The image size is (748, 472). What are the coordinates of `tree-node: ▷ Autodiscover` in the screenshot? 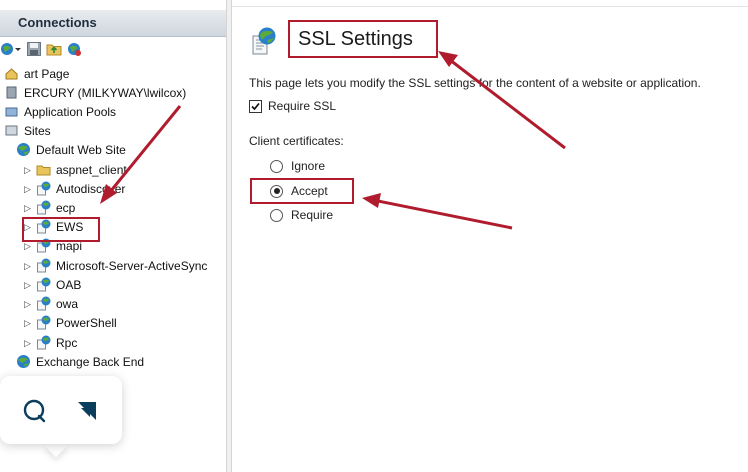 It's located at (74, 188).